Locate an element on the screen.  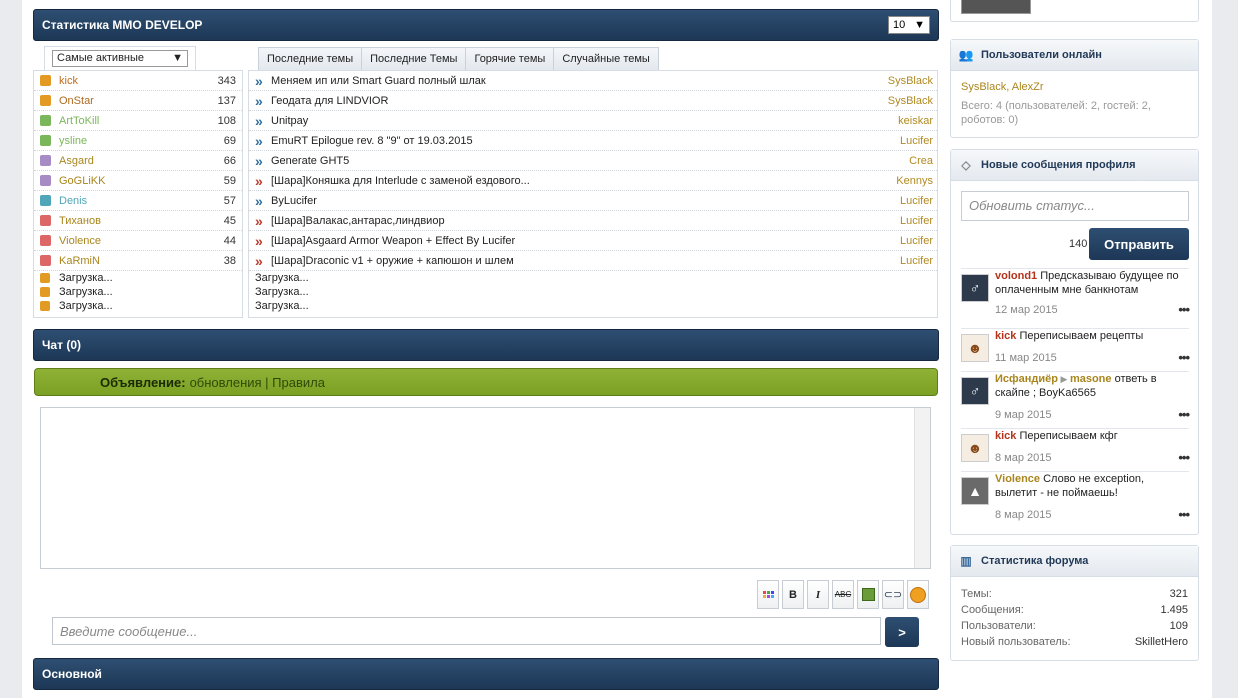
announcement-links: обновления | Правила is located at coordinates (257, 382).